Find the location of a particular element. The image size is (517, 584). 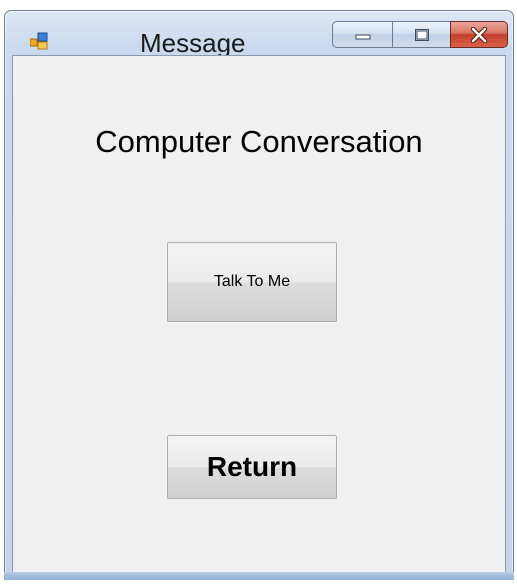

minimize-button is located at coordinates (362, 34).